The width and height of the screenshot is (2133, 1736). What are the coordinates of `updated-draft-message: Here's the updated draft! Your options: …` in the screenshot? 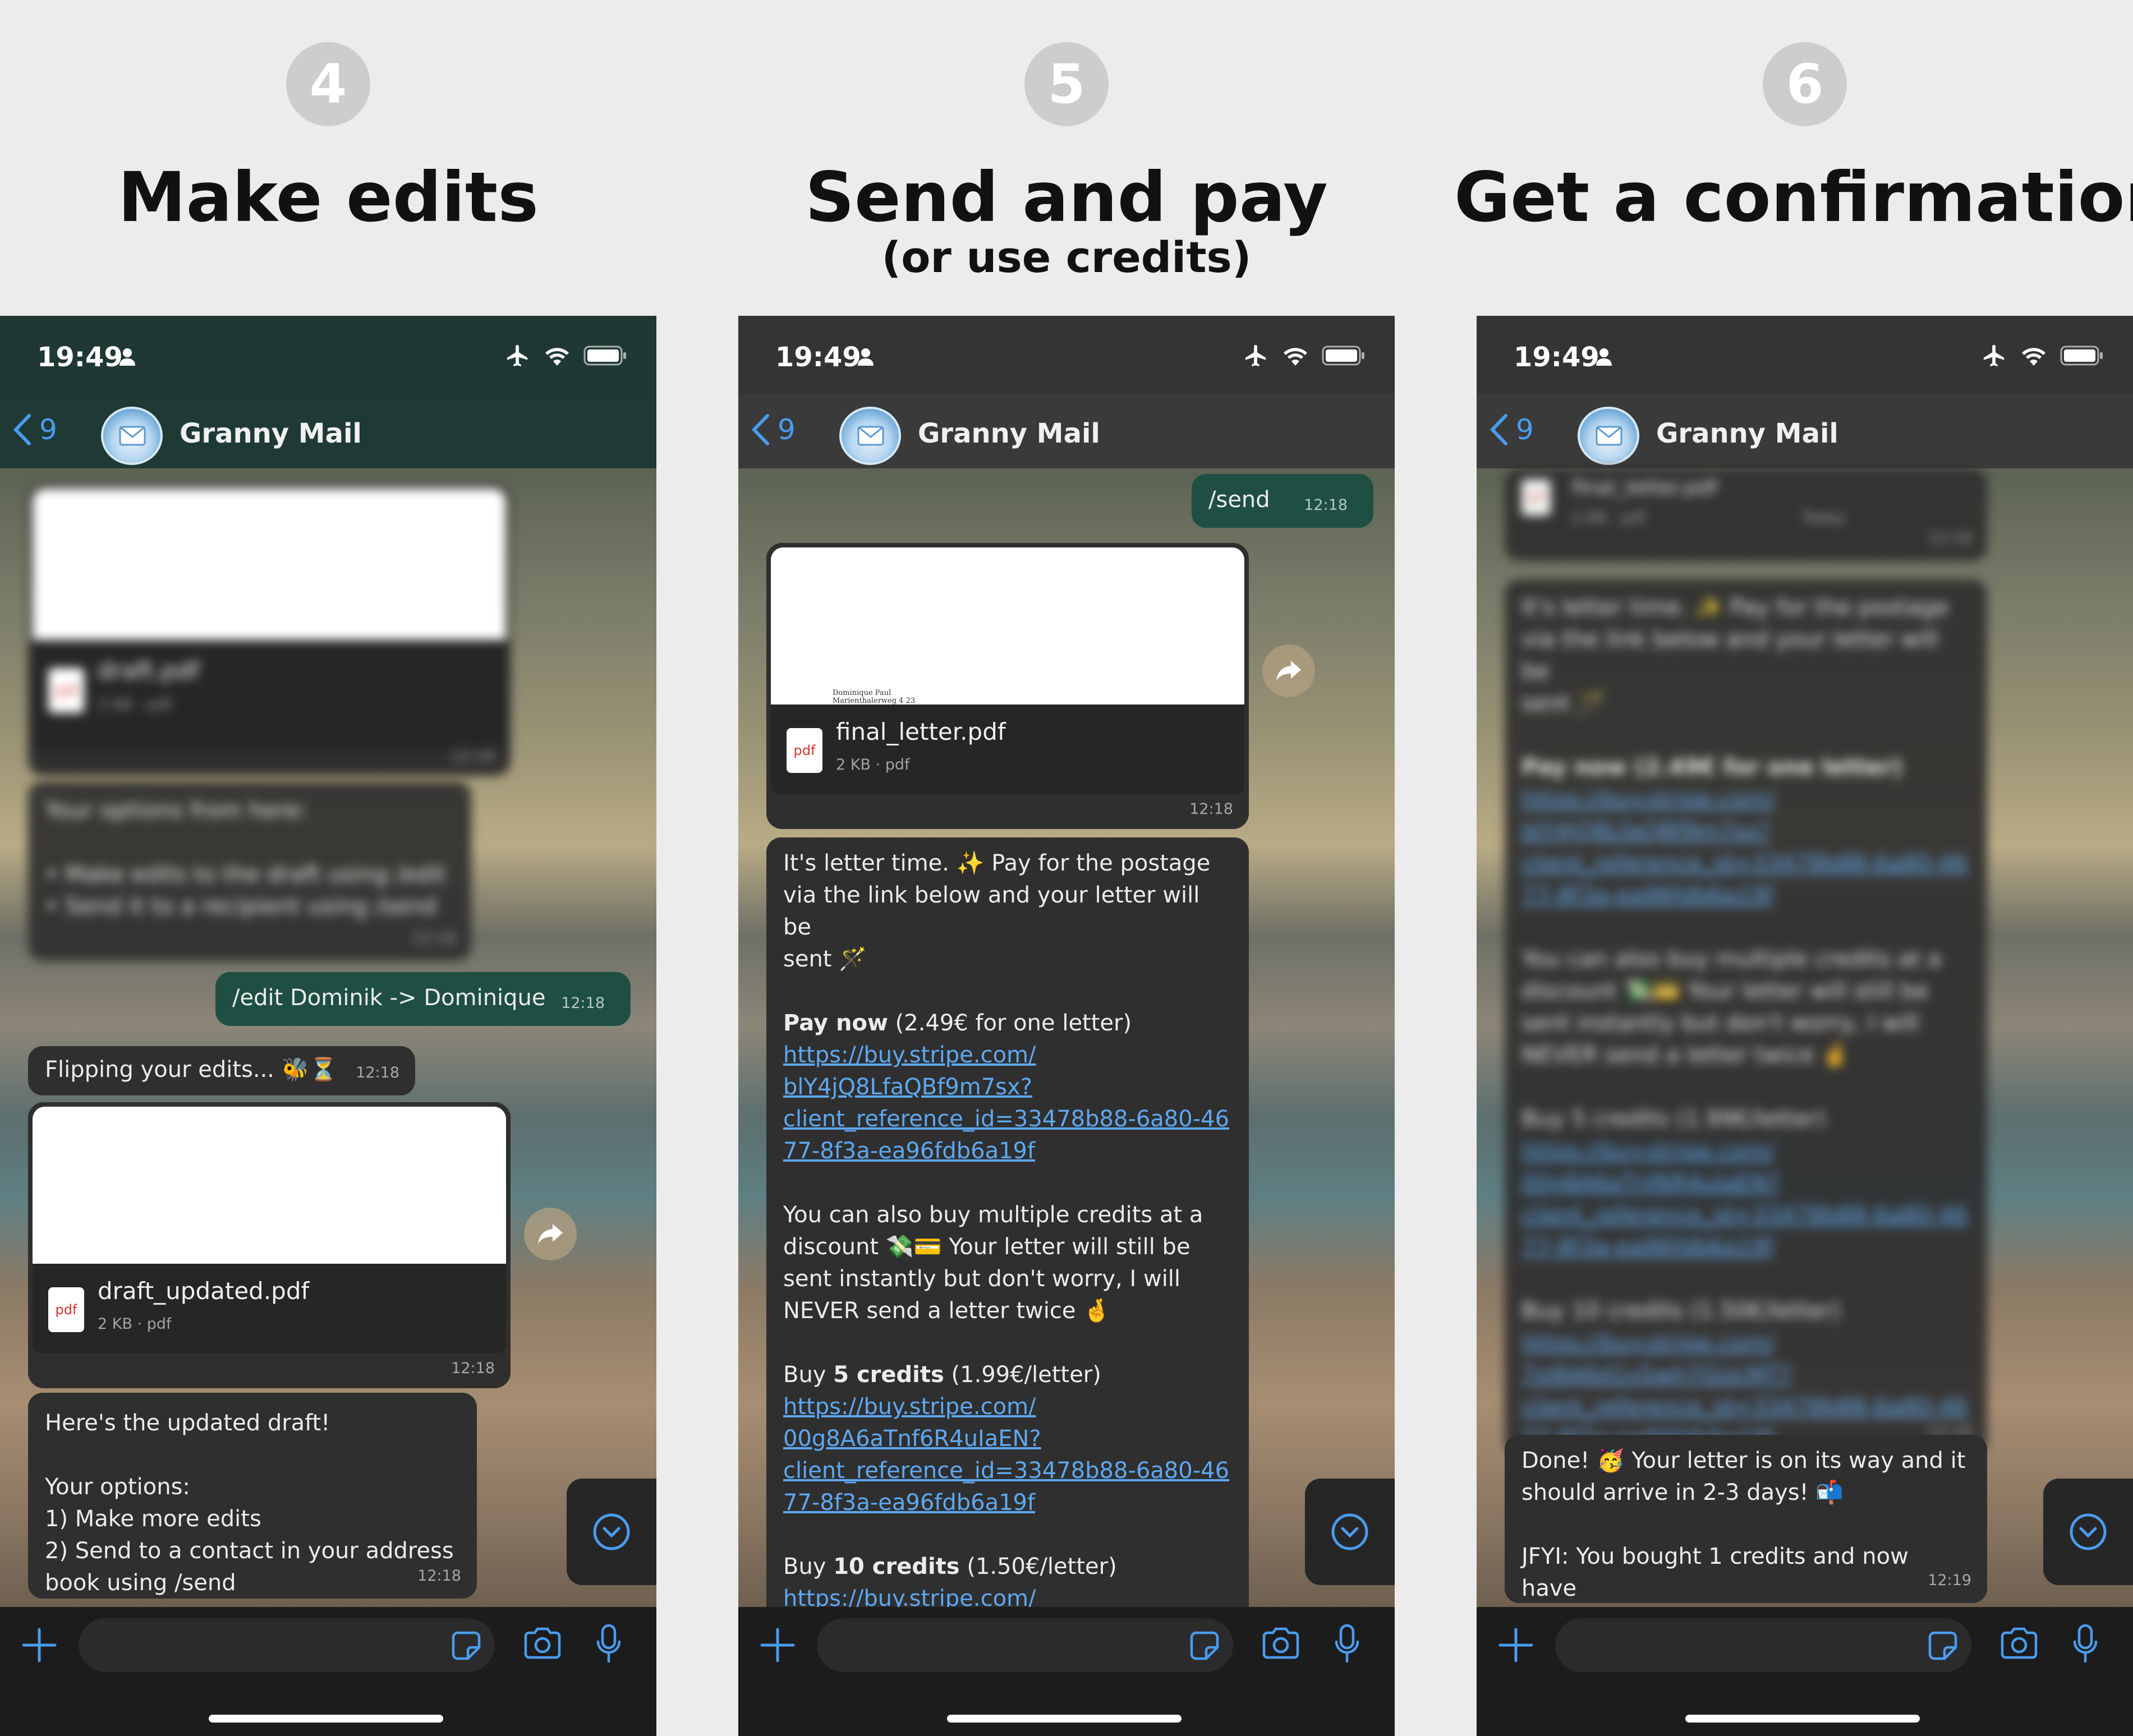 It's located at (253, 1496).